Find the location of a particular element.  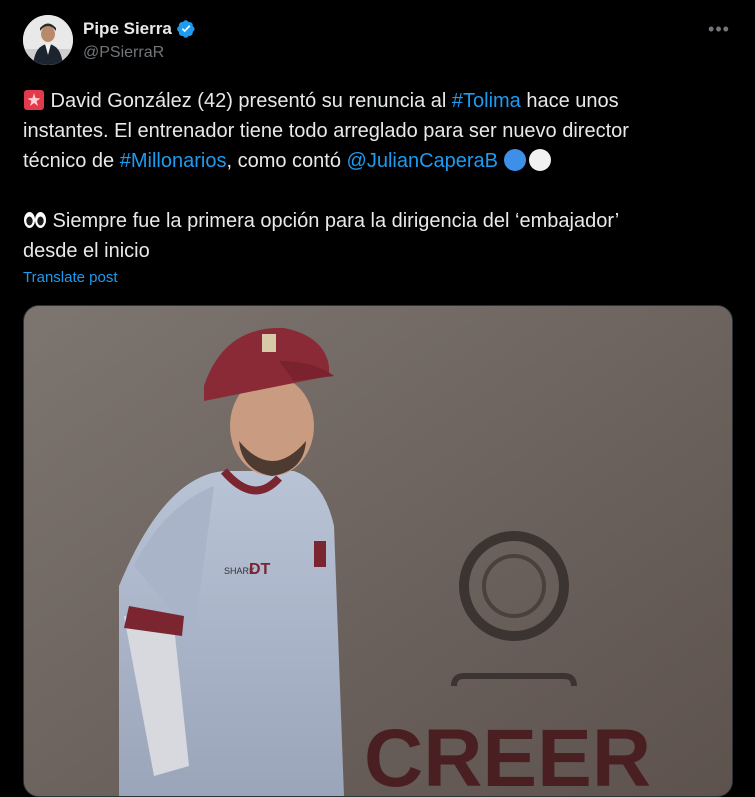

hashtag-tolima-link: #Tolima is located at coordinates (486, 101).